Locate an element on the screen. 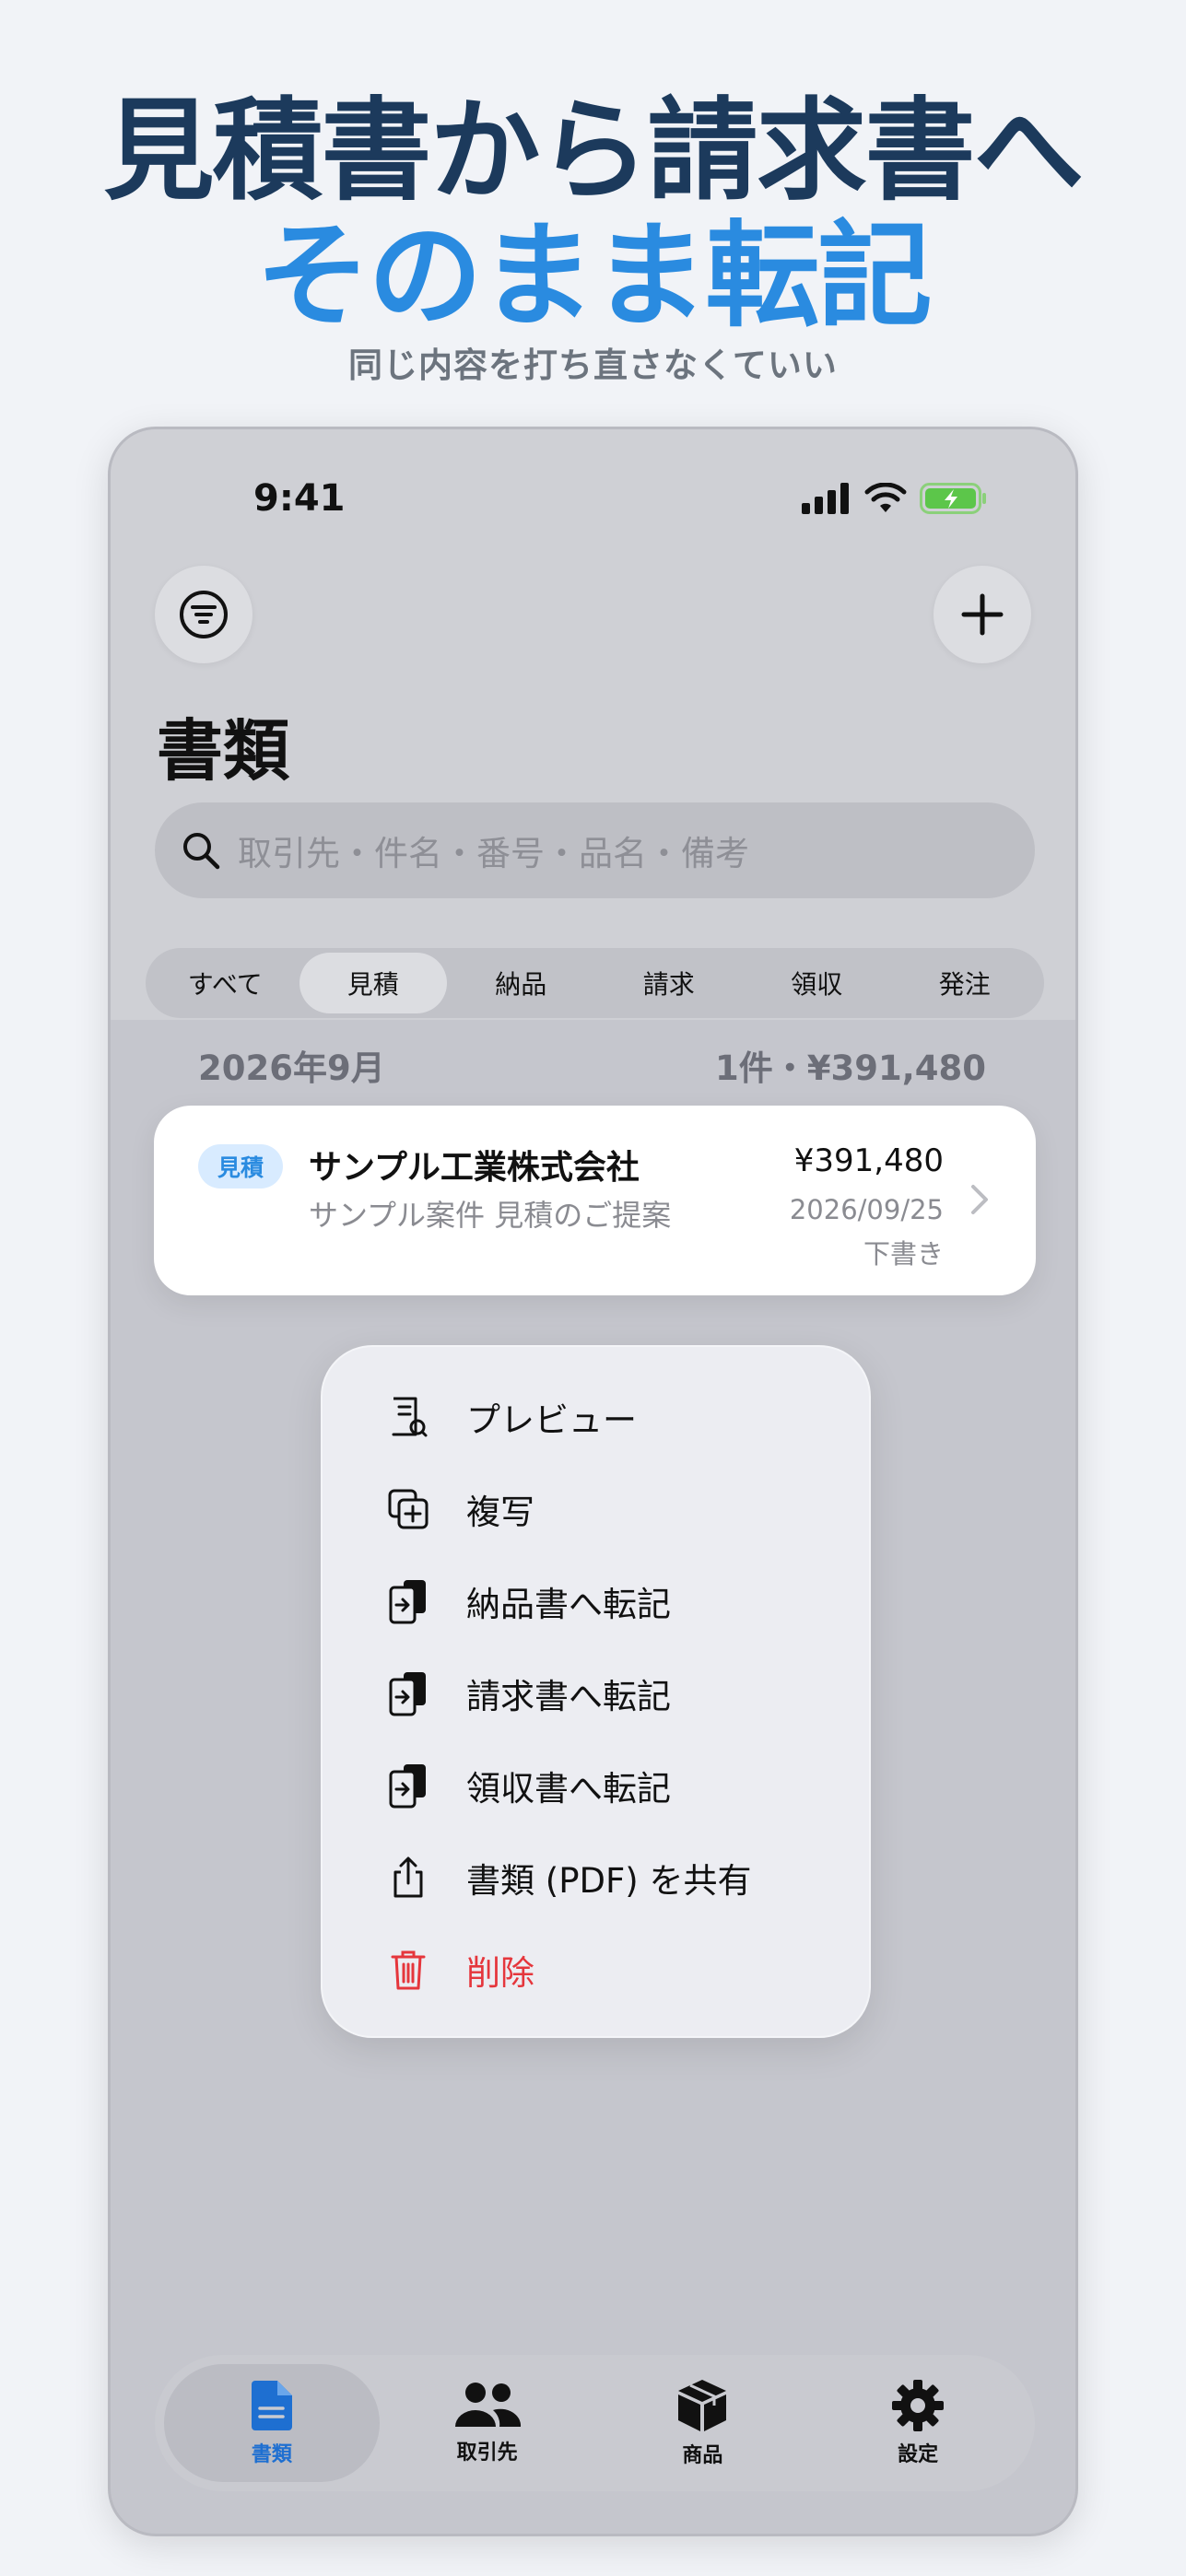  tab-label: 書類 is located at coordinates (271, 2454).